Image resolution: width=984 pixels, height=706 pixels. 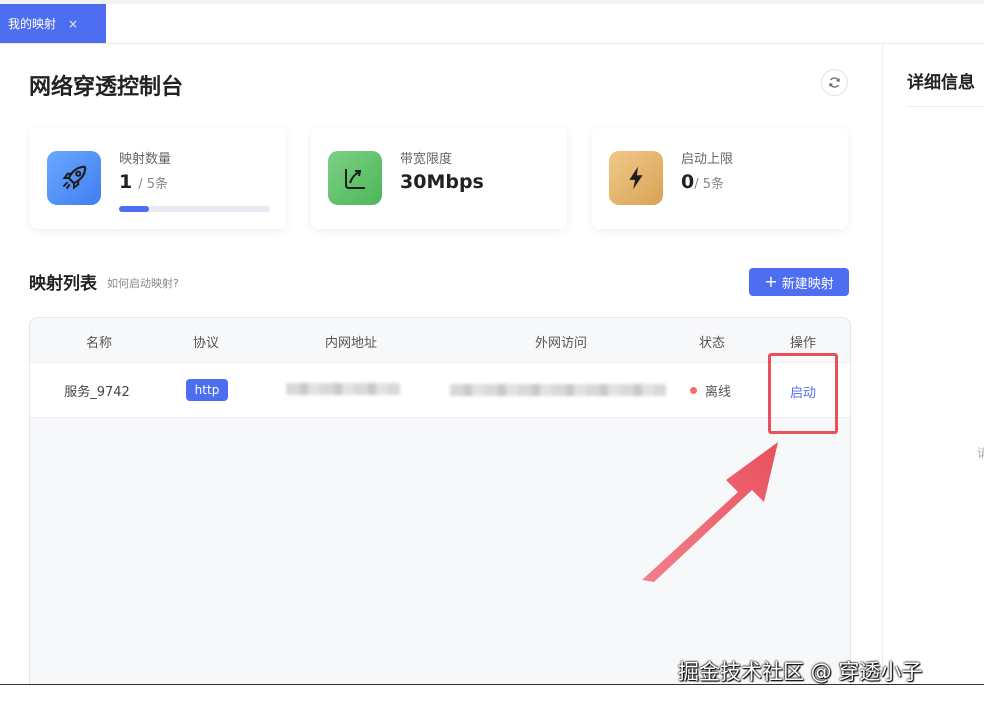 What do you see at coordinates (126, 182) in the screenshot?
I see `mapping-count-value: 1` at bounding box center [126, 182].